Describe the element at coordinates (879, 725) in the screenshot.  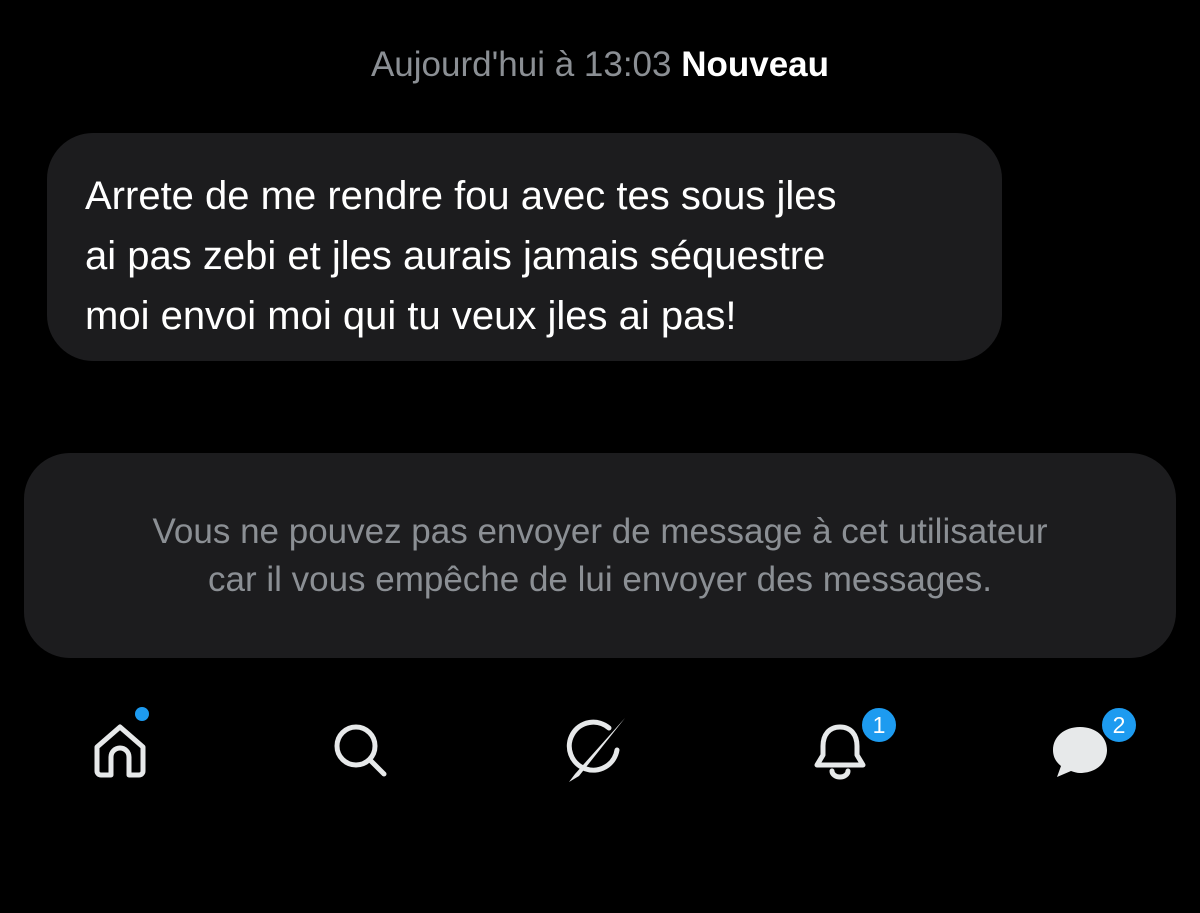
I see `notifications-count-badge: 1` at that location.